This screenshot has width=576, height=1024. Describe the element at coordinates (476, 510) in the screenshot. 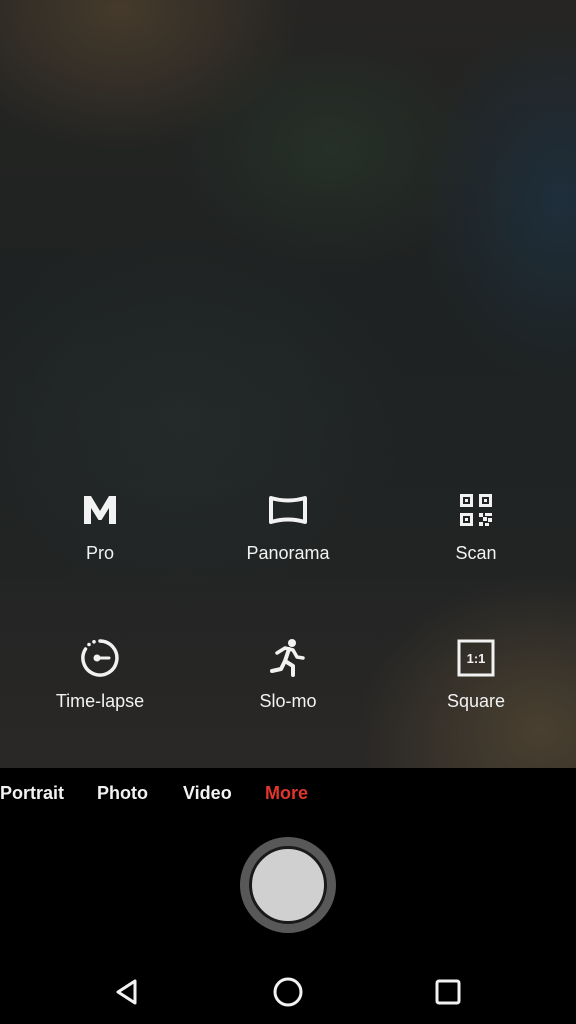

I see `qr-code-icon` at that location.